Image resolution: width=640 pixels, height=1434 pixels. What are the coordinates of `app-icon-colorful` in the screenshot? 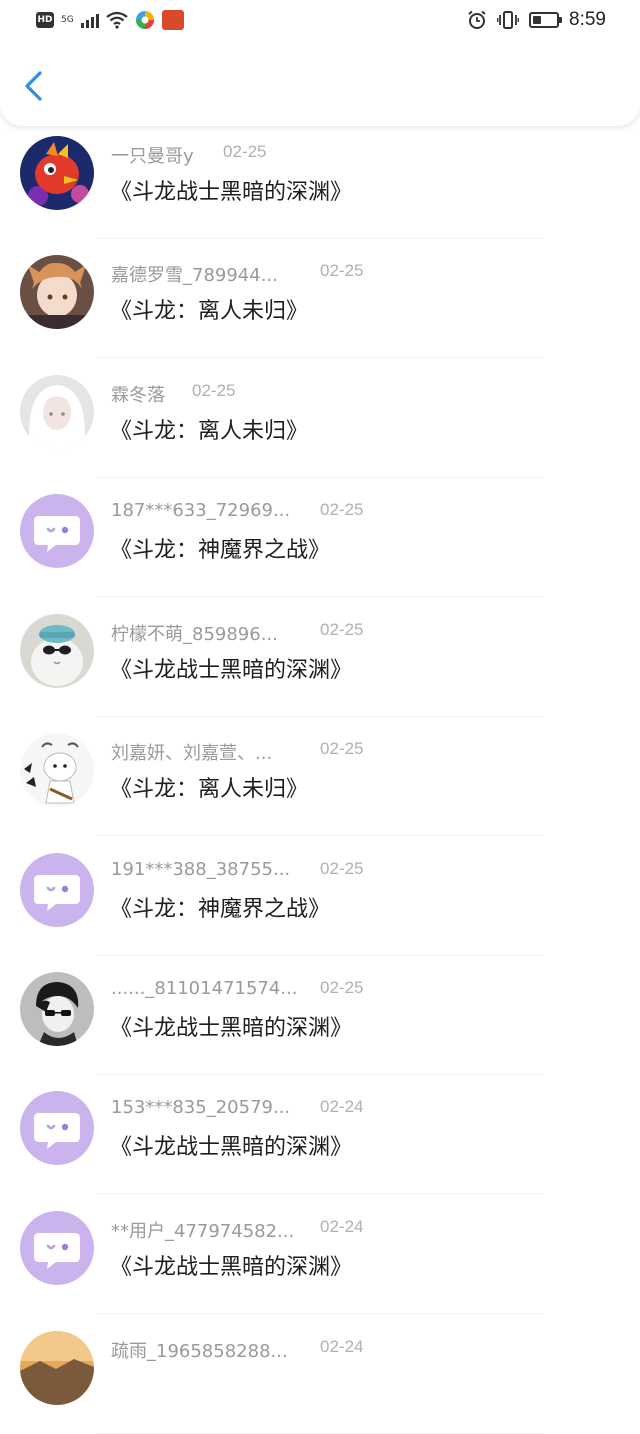 It's located at (144, 20).